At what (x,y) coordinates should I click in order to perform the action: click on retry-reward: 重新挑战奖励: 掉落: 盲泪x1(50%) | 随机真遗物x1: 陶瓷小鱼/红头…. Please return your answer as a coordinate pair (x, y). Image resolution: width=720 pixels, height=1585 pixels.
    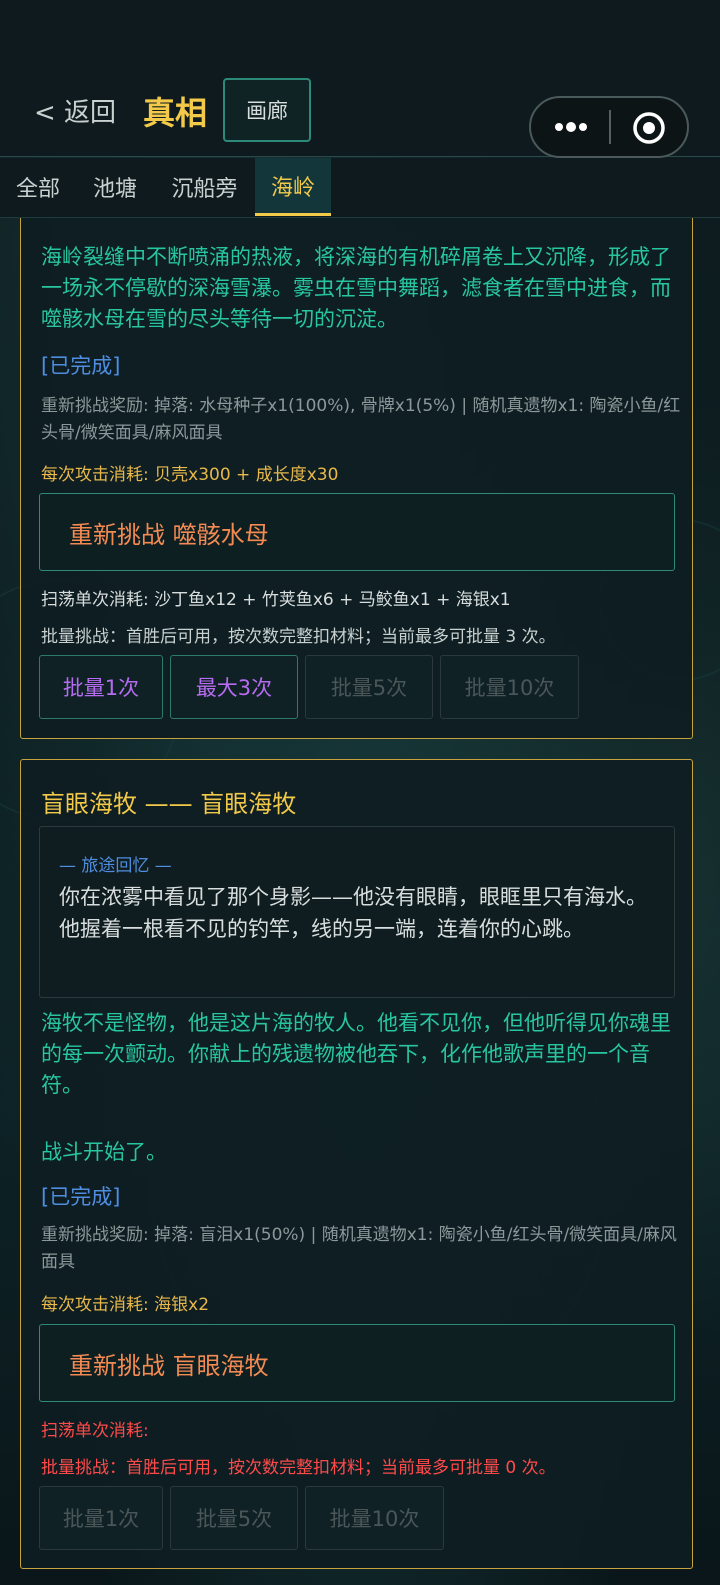
    Looking at the image, I should click on (359, 1248).